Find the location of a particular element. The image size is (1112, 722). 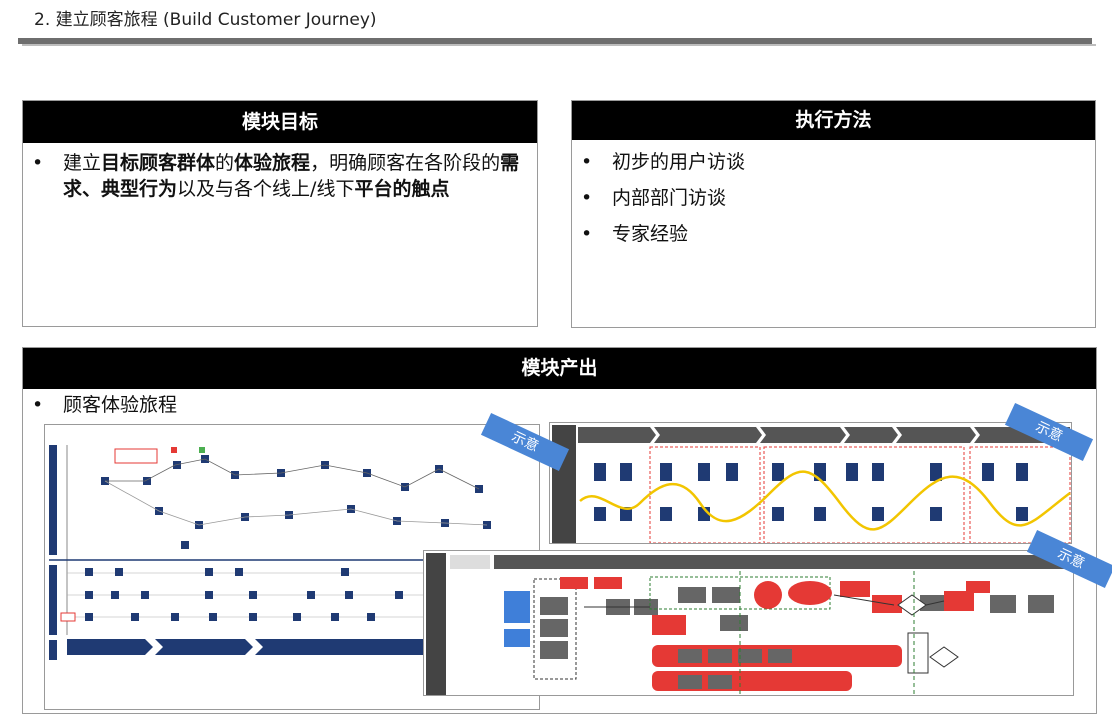

module-output-list: 顾客体验旅程 is located at coordinates (559, 405).